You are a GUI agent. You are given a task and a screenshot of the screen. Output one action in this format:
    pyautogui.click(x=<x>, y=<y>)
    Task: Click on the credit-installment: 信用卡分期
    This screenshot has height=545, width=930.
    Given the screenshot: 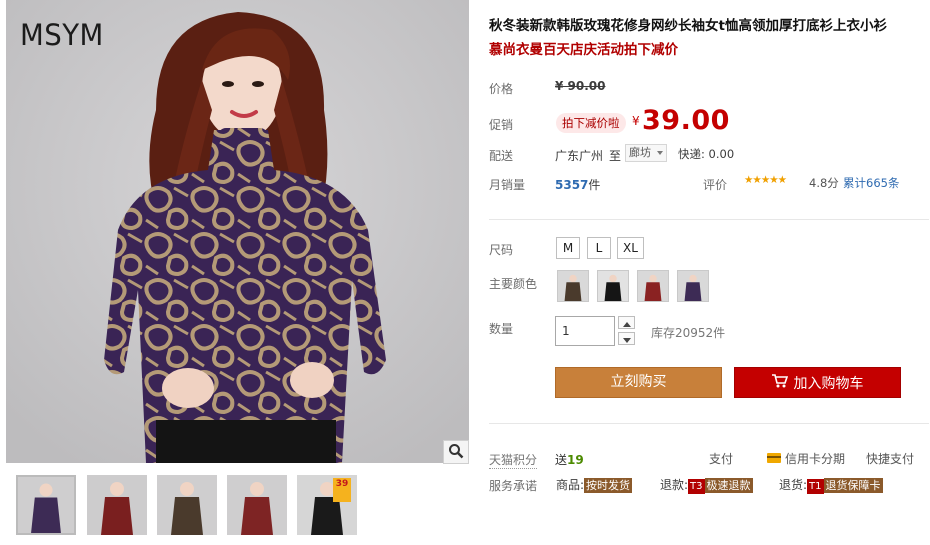 What is the action you would take?
    pyautogui.click(x=806, y=458)
    